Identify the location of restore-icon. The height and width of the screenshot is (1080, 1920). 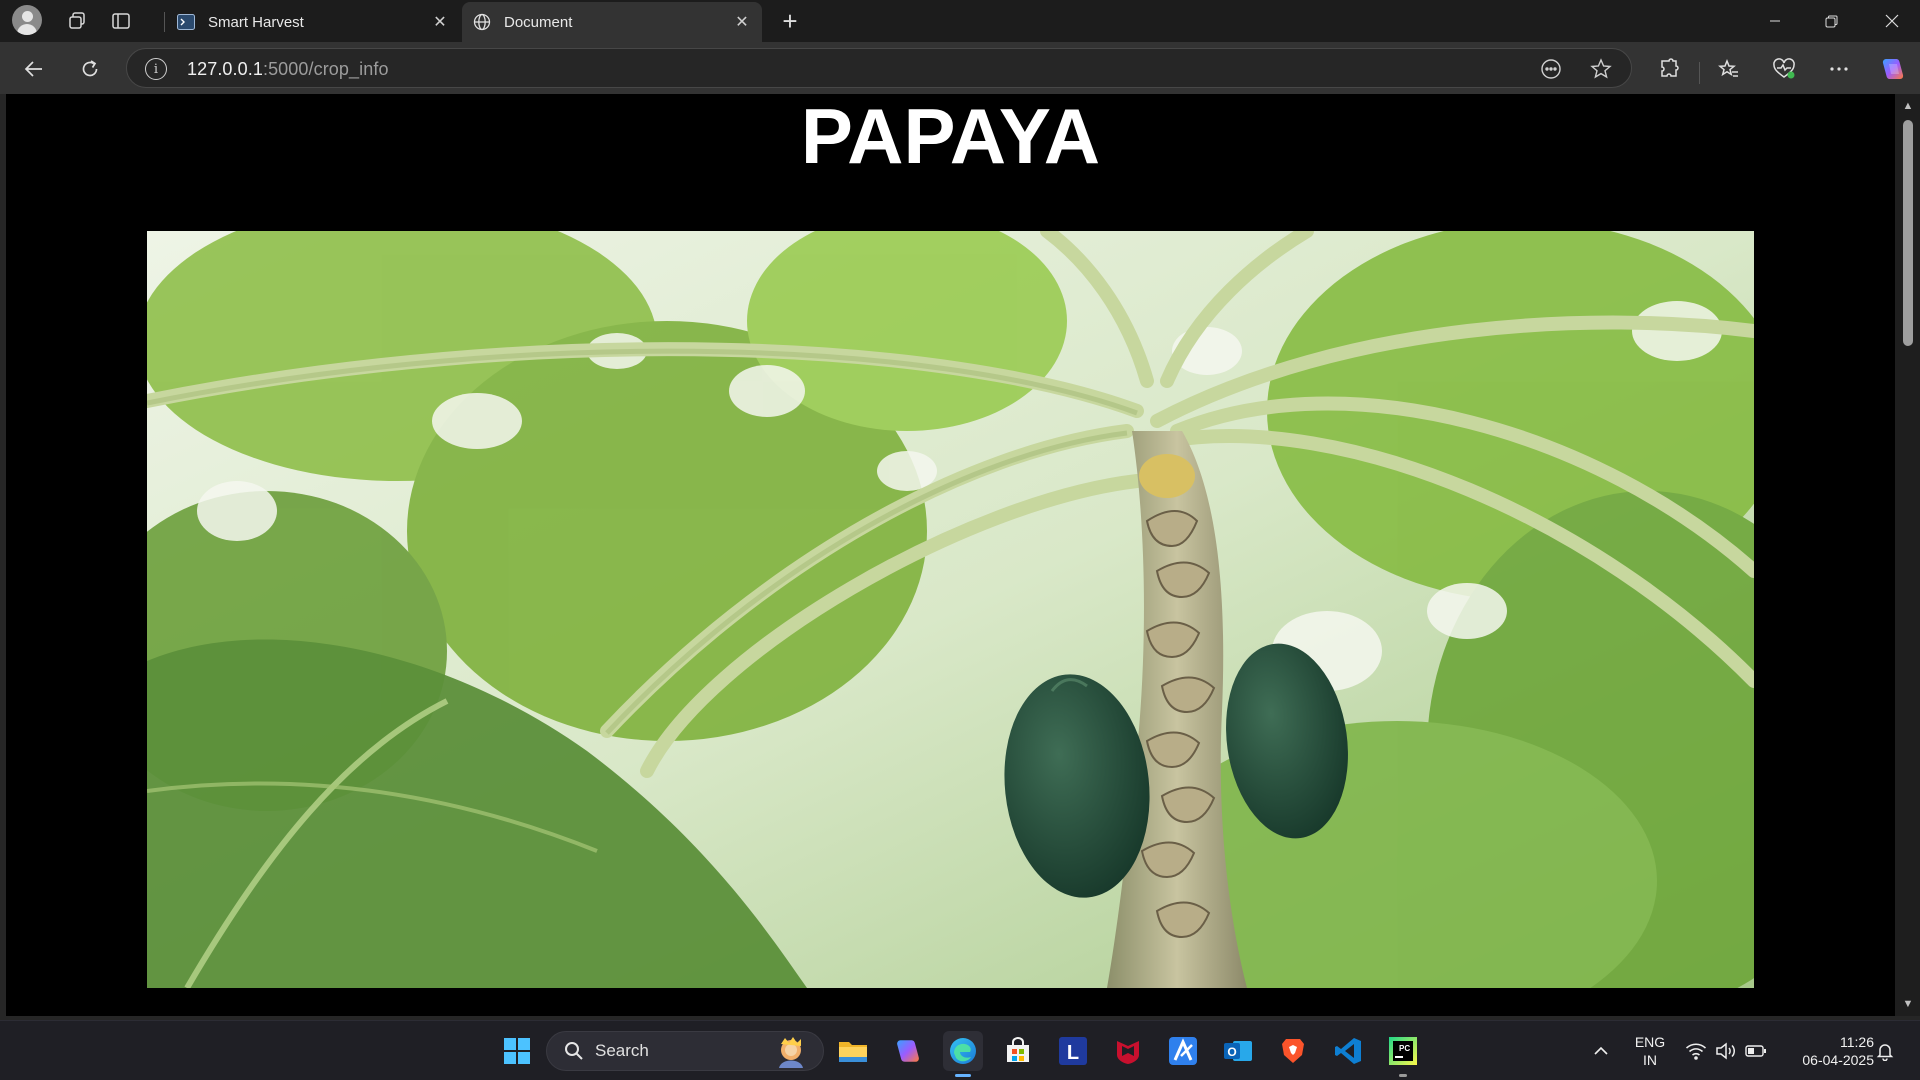
(1831, 21).